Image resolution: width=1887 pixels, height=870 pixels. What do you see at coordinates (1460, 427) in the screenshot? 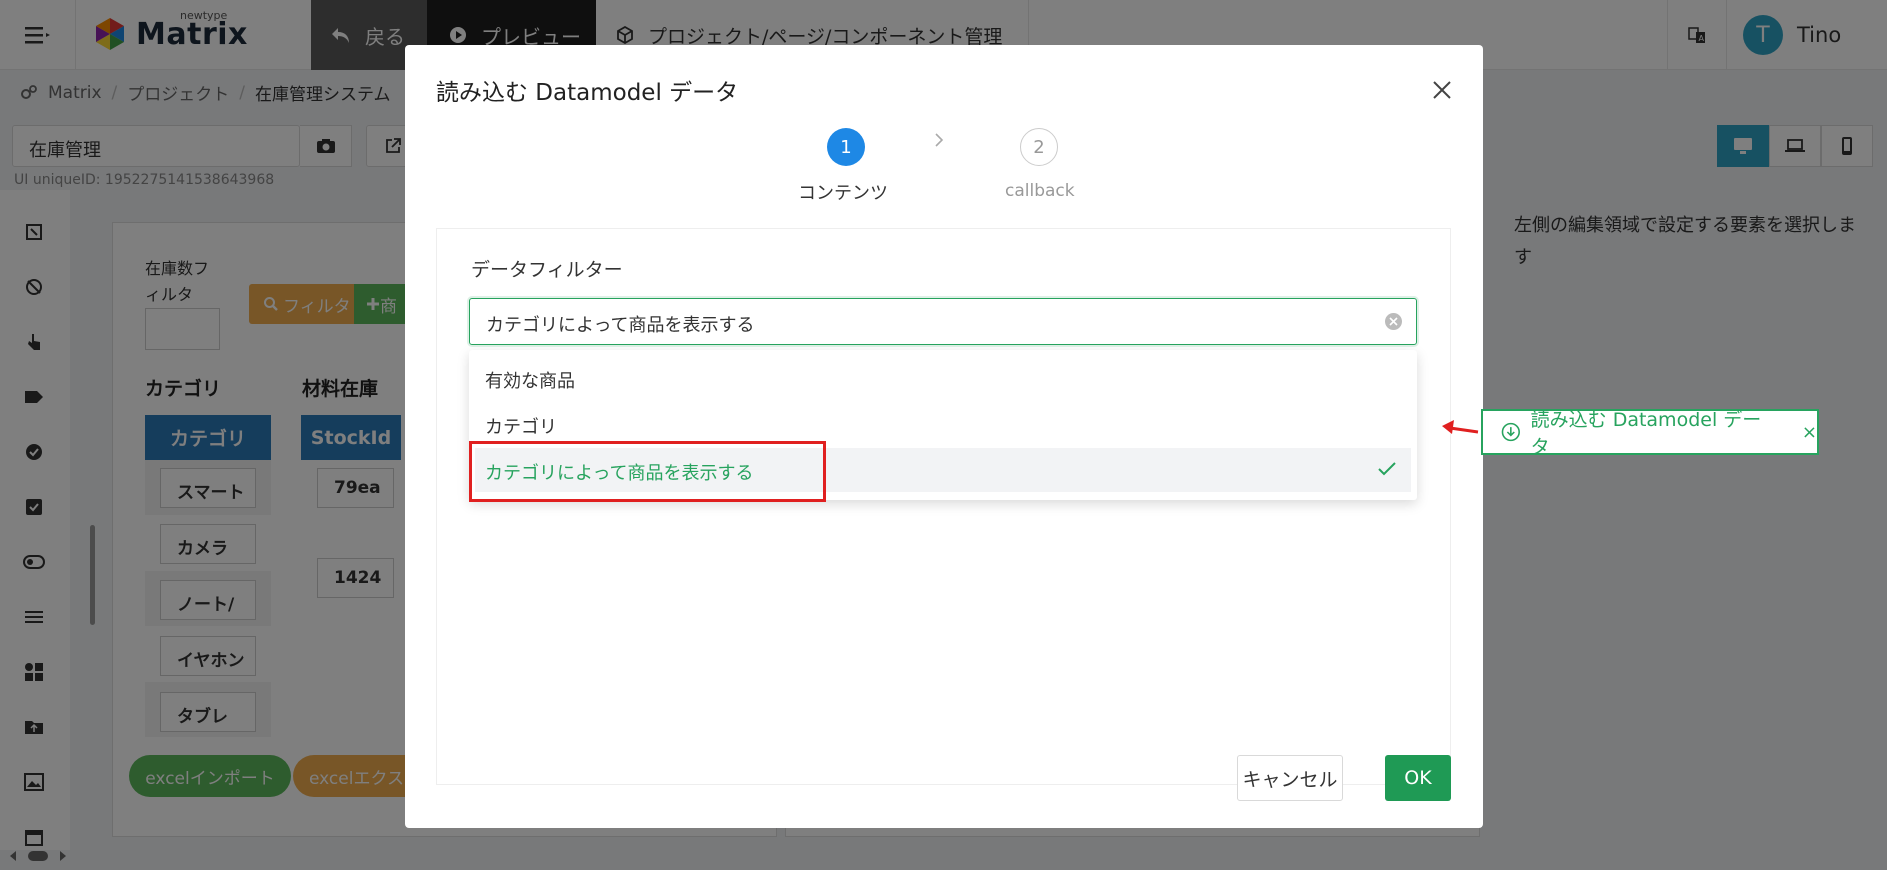
I see `annotation-arrow` at bounding box center [1460, 427].